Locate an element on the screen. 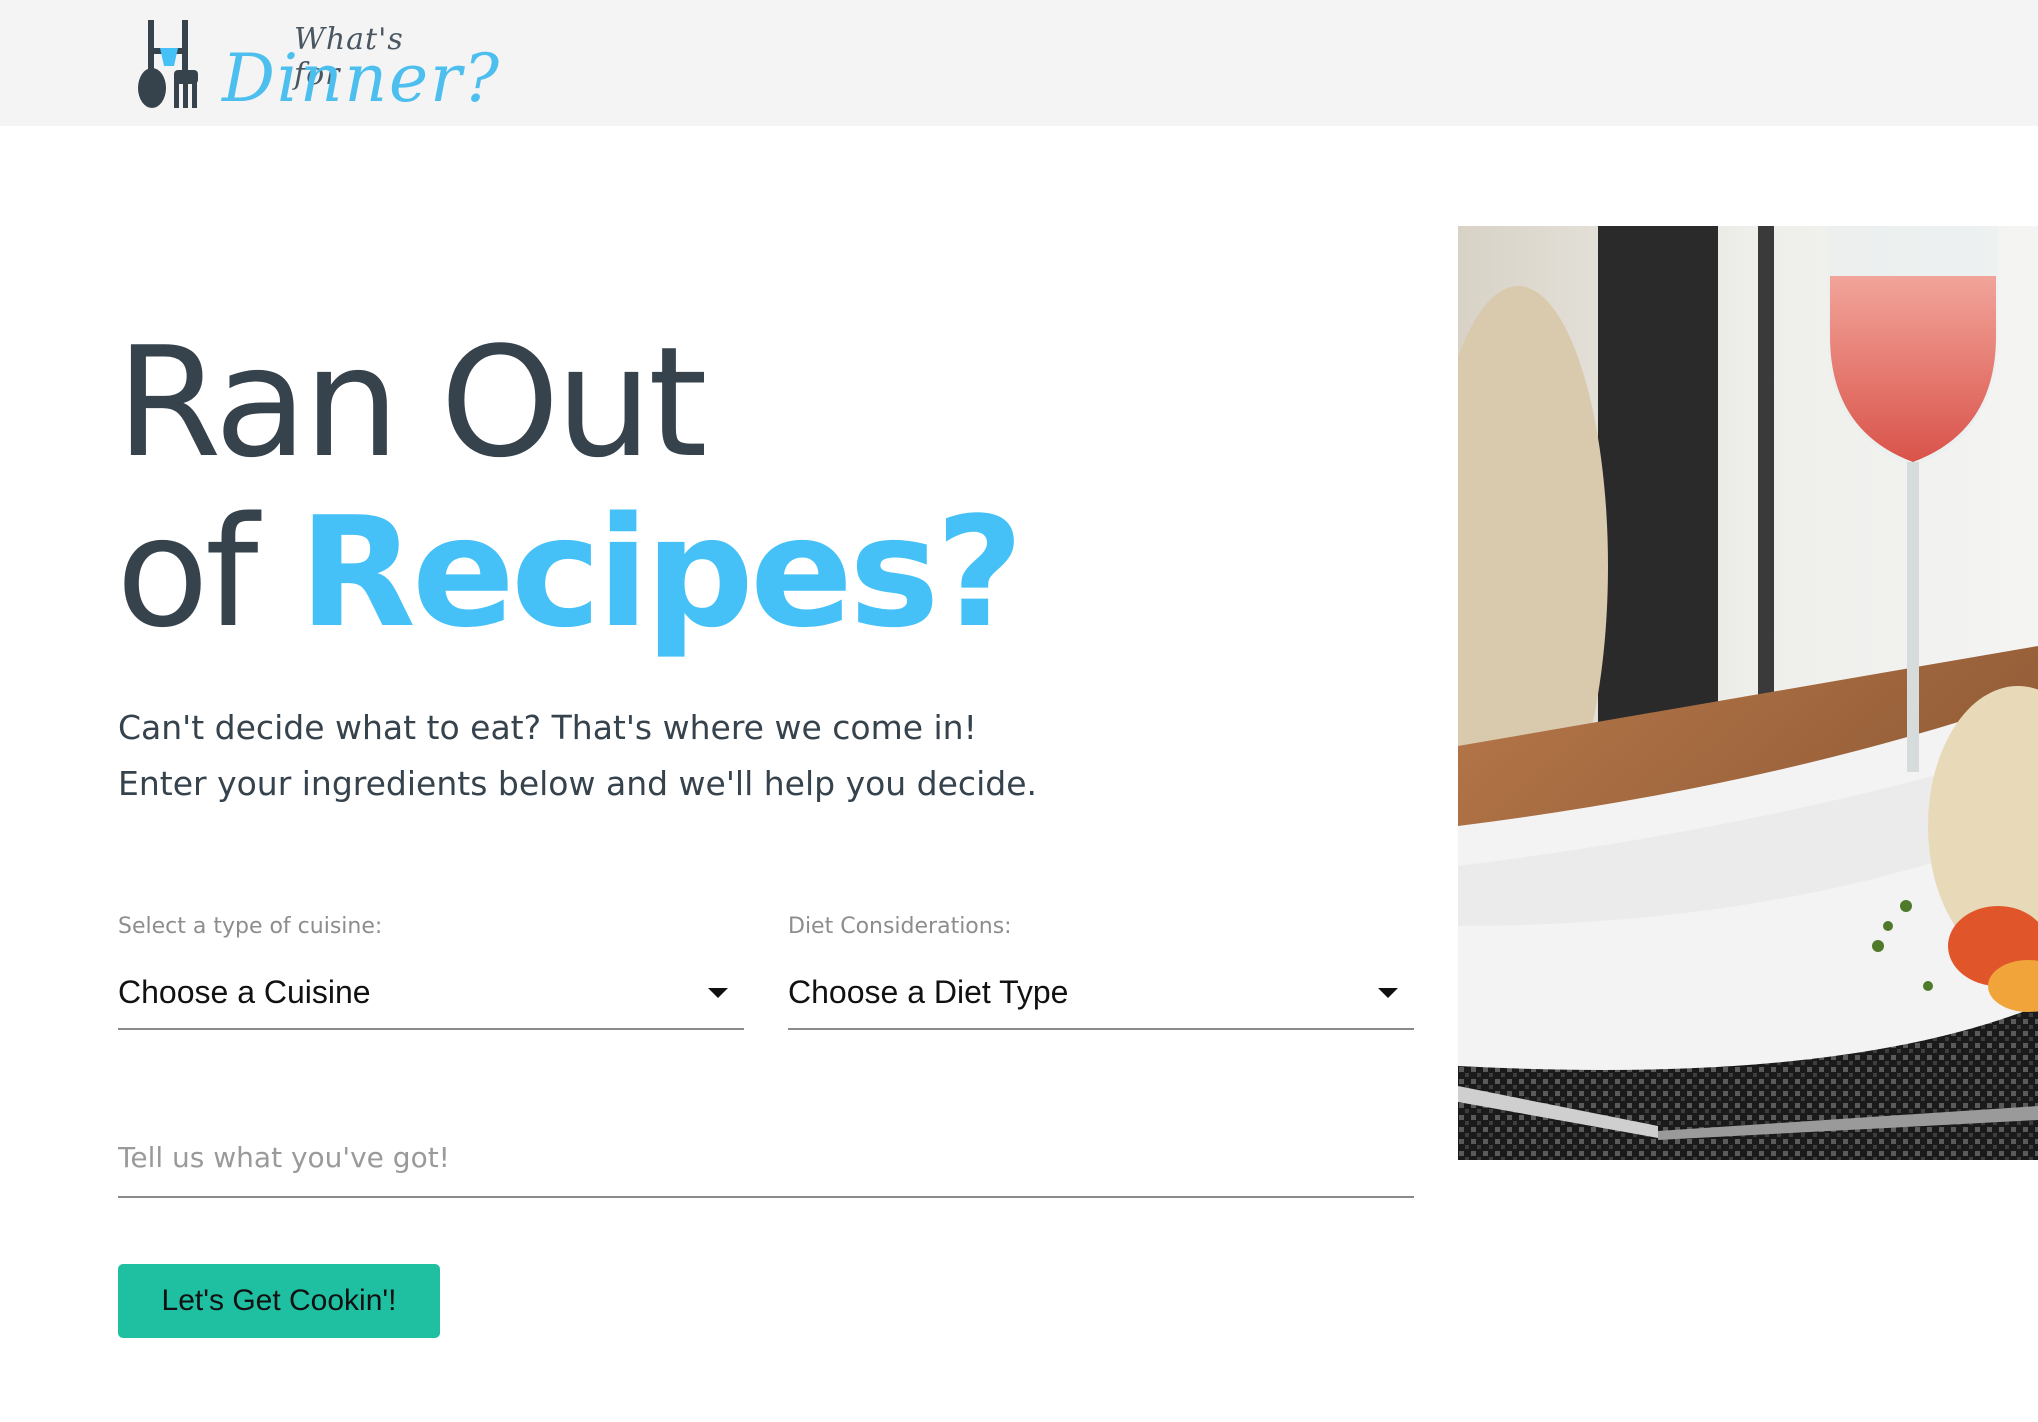  cuisine-select-value: Choose a Cuisine is located at coordinates (244, 992).